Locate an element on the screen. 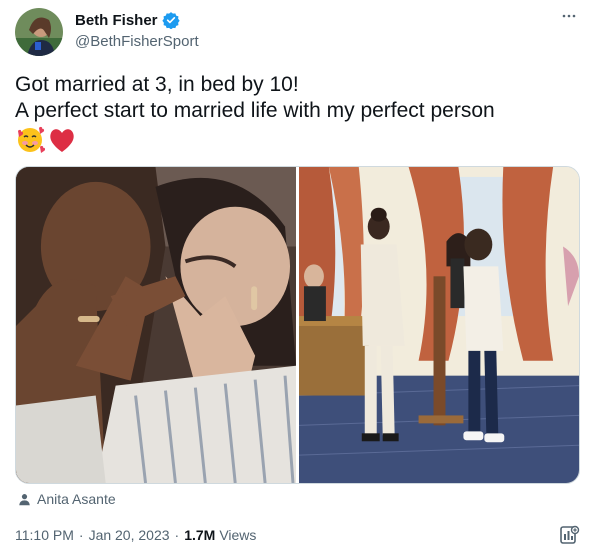 The width and height of the screenshot is (595, 560). tweet-line-1: Got married at 3, in bed by 10! is located at coordinates (157, 84).